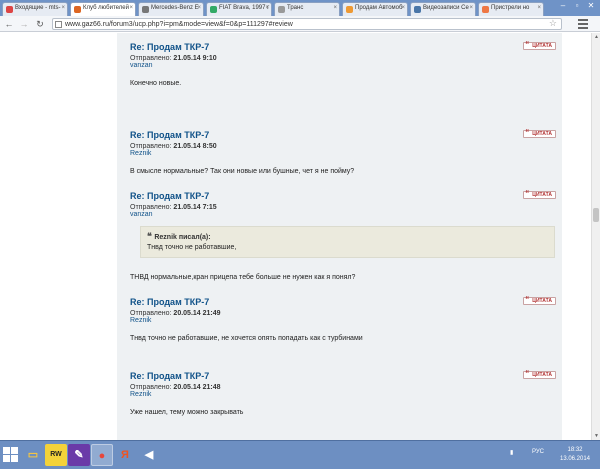  I want to click on tab-title: FIAT Brava, 1997 г, so click(244, 8).